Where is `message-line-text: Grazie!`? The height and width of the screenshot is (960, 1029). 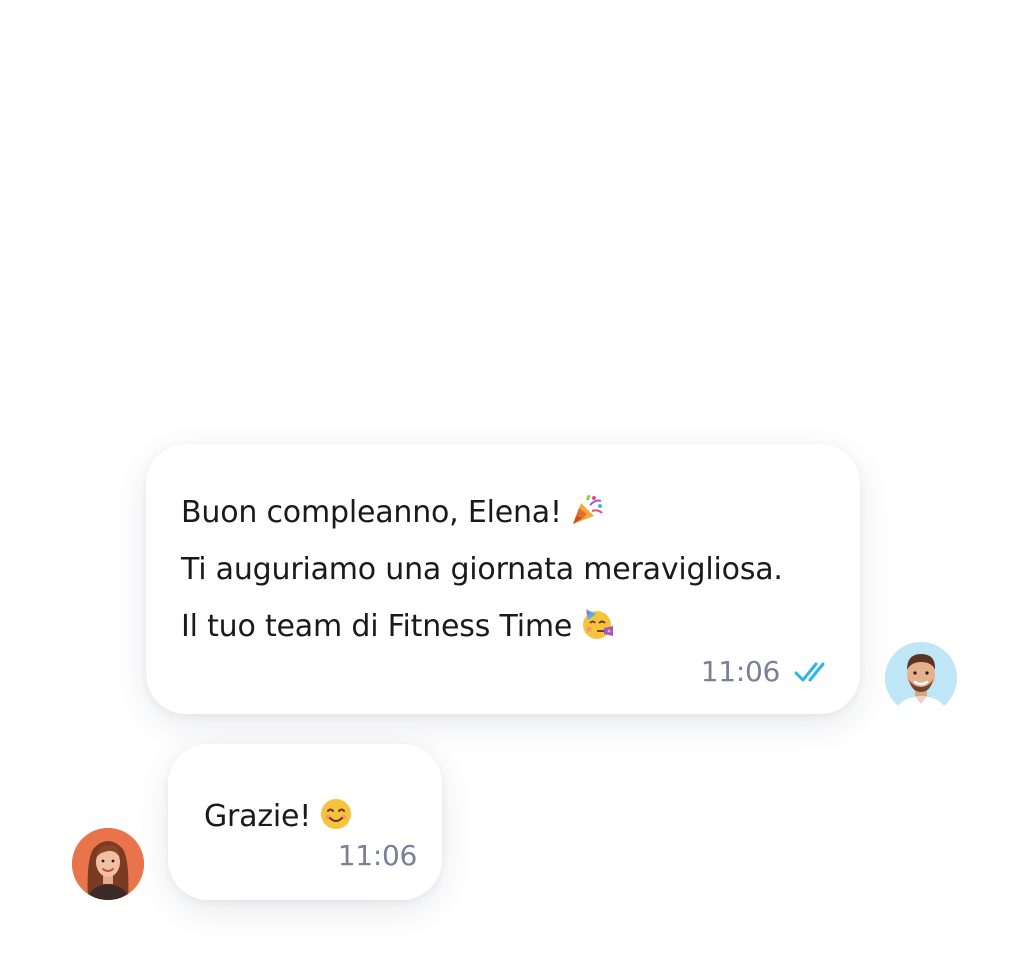 message-line-text: Grazie! is located at coordinates (258, 816).